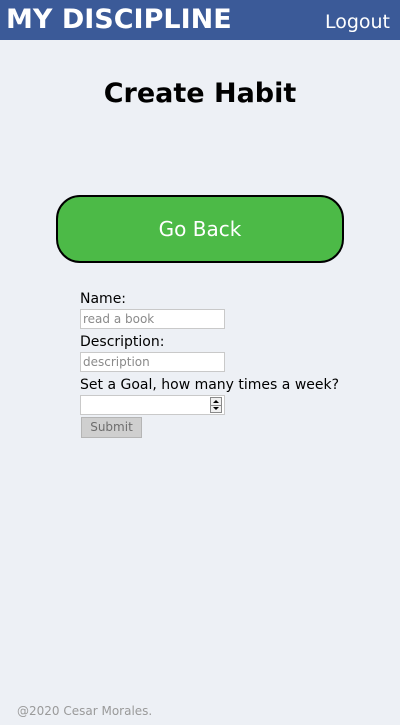 This screenshot has width=400, height=725. Describe the element at coordinates (200, 229) in the screenshot. I see `go-back-button: Go Back` at that location.